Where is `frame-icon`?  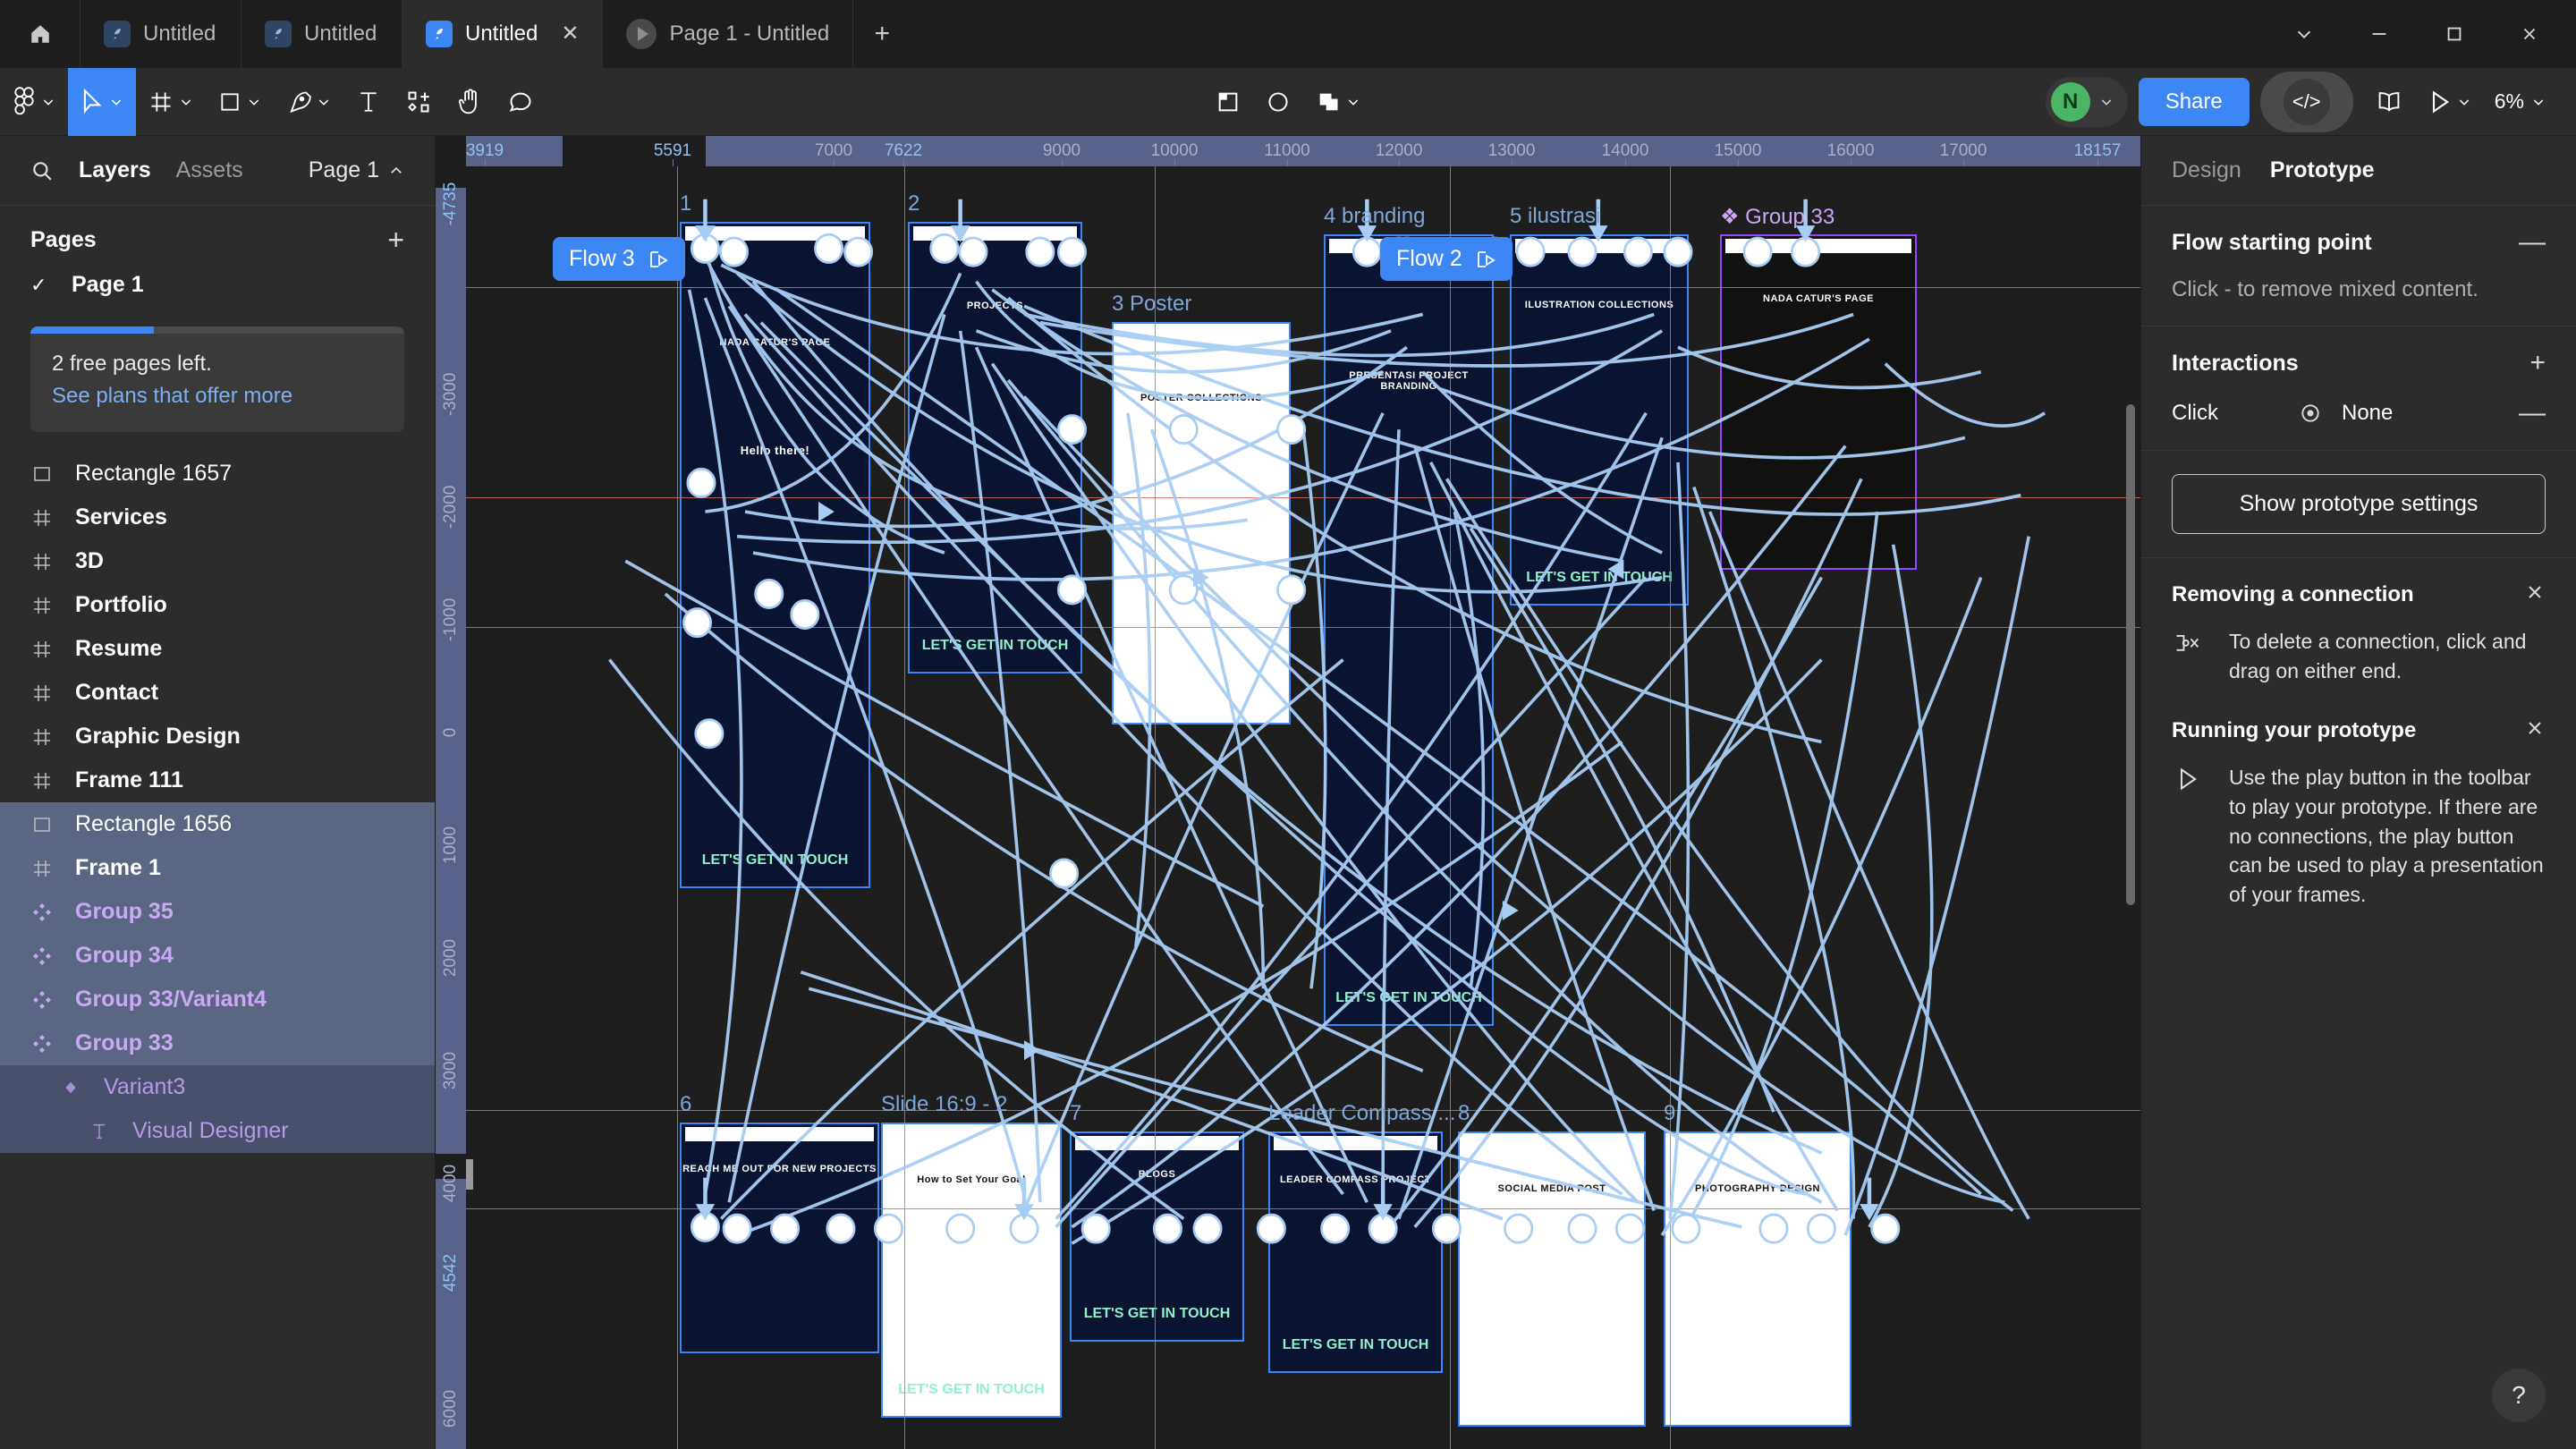 frame-icon is located at coordinates (42, 518).